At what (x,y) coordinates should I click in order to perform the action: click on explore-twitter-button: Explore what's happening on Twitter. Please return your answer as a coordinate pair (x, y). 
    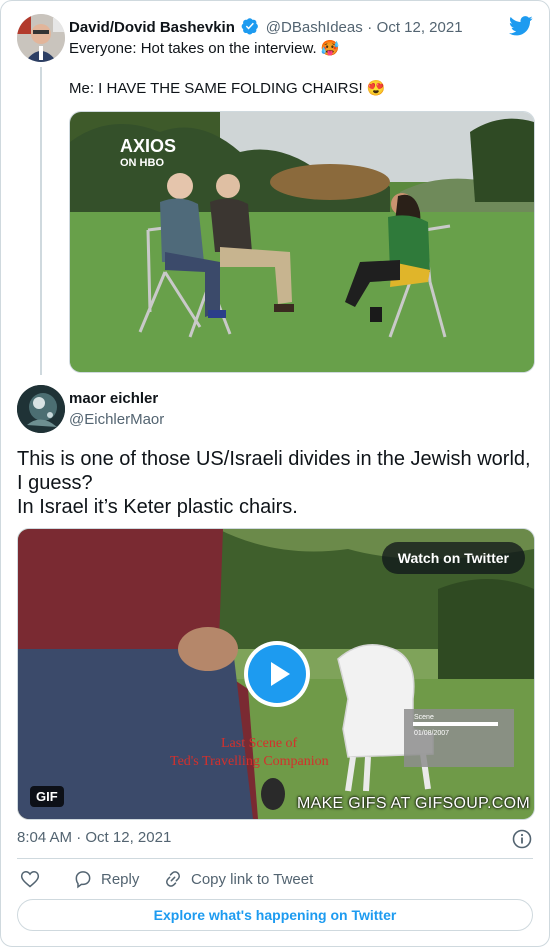
    Looking at the image, I should click on (275, 915).